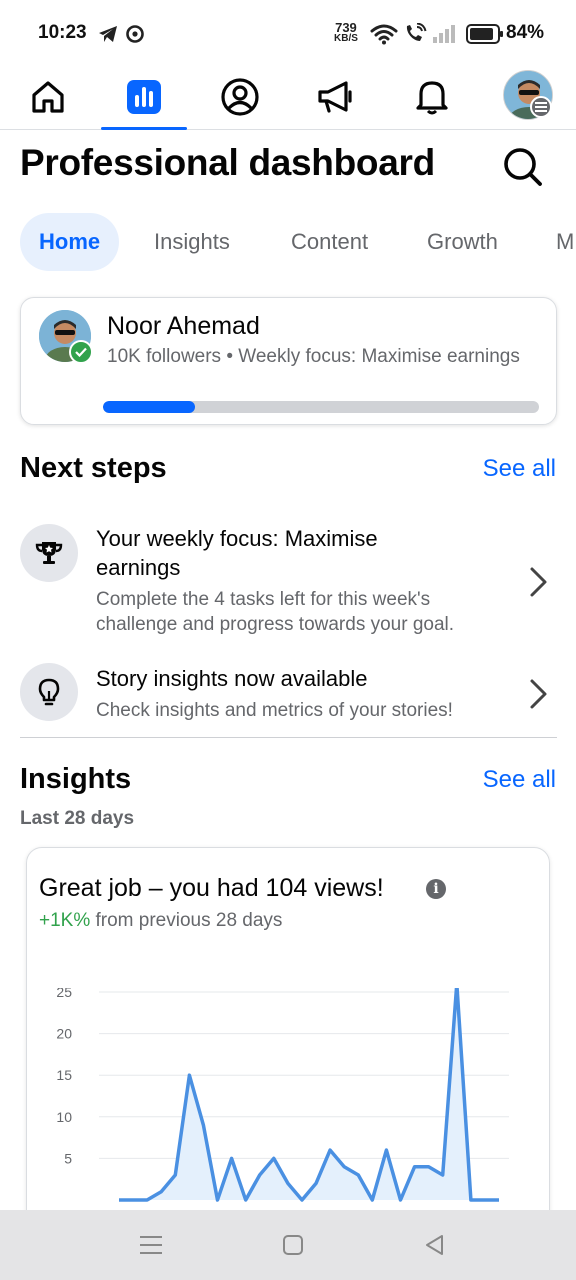  What do you see at coordinates (288, 737) in the screenshot?
I see `divider` at bounding box center [288, 737].